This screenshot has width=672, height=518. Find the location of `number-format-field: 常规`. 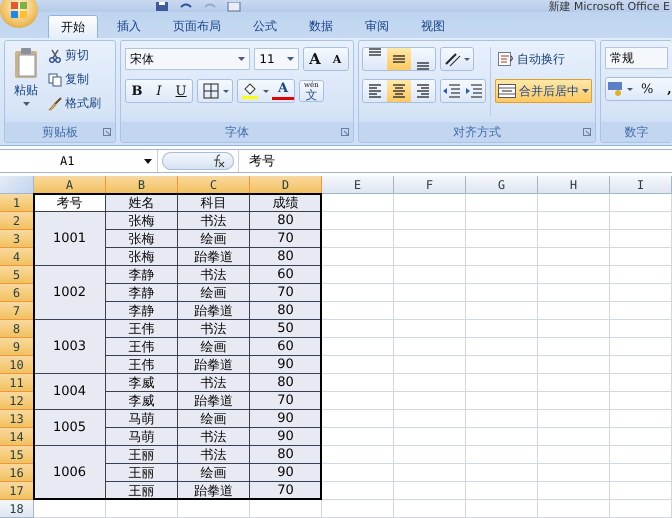

number-format-field: 常规 is located at coordinates (636, 58).